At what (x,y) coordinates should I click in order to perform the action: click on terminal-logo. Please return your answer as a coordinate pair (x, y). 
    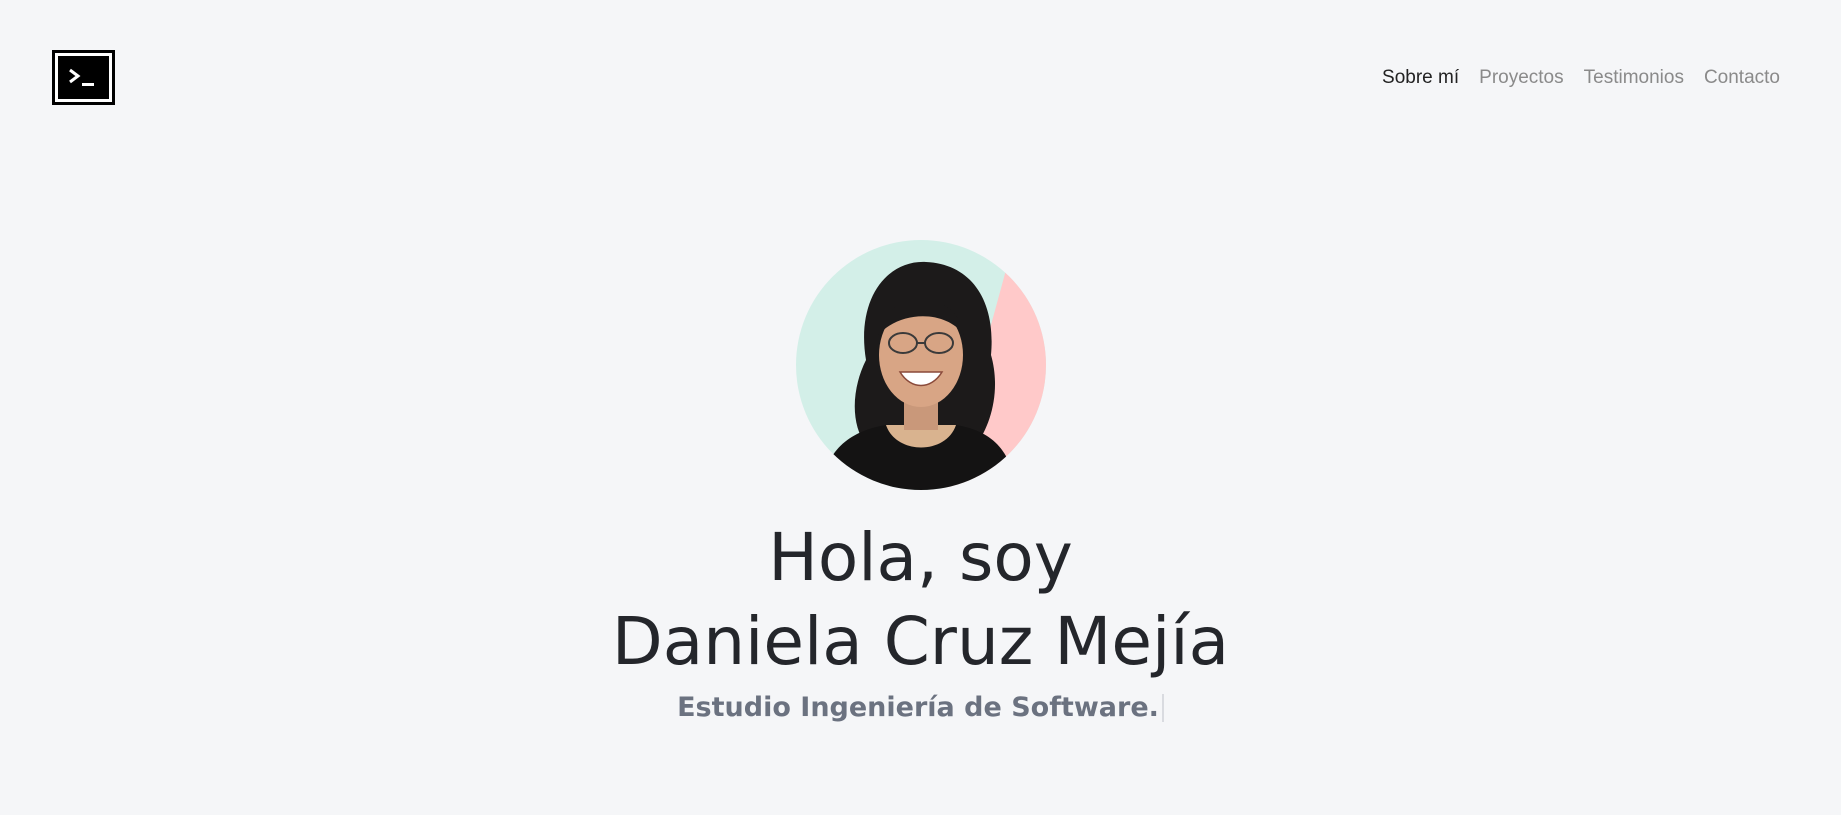
    Looking at the image, I should click on (83, 77).